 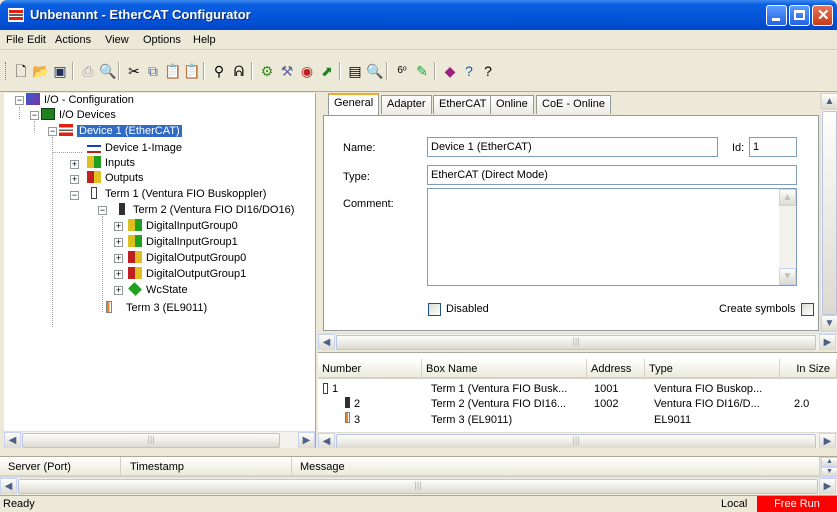 I want to click on properties-horizontal-scrollbar: ◀ ||| ▶, so click(x=577, y=341).